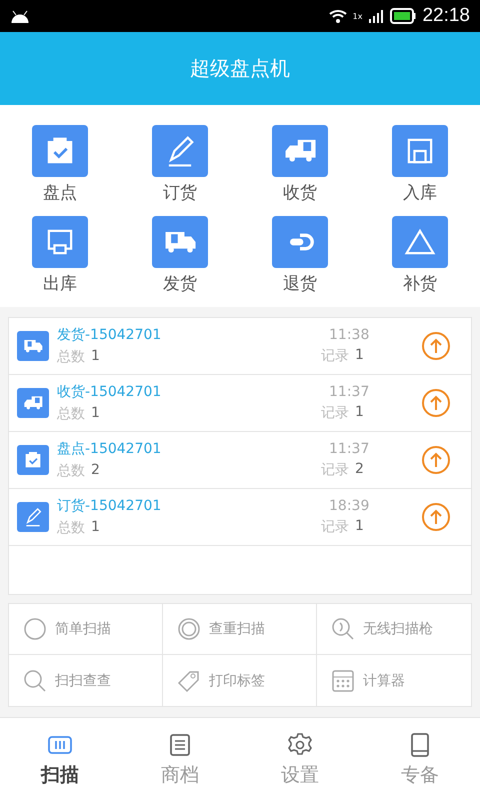 The image size is (480, 800). I want to click on record-total: 总数 2, so click(79, 471).